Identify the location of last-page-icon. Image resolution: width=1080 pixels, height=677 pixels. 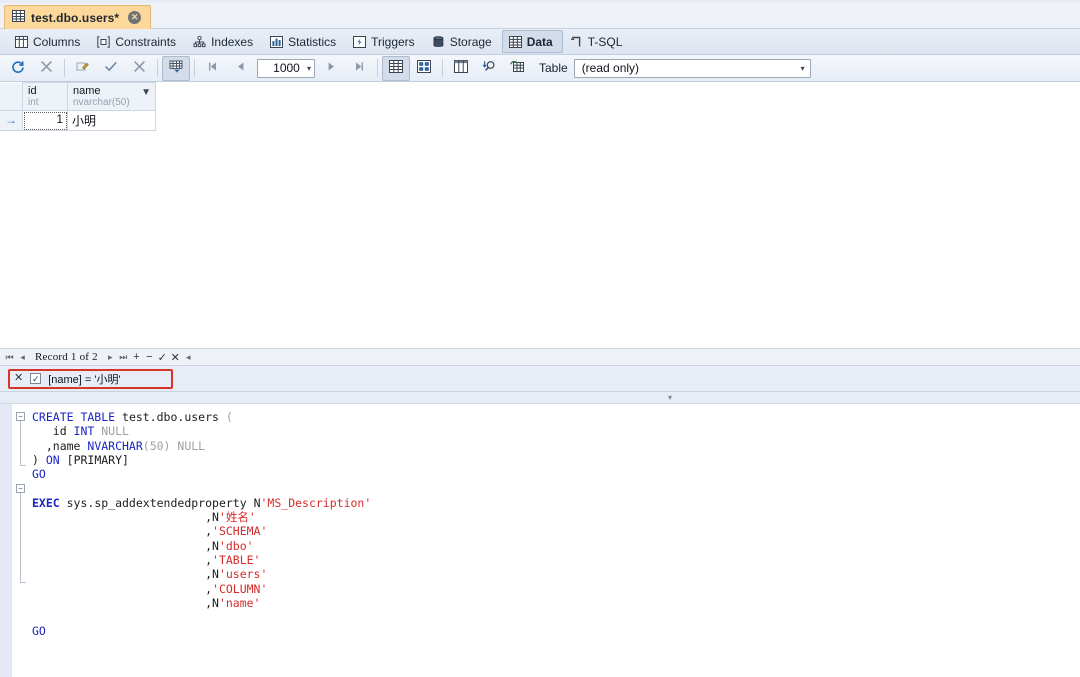
(359, 68).